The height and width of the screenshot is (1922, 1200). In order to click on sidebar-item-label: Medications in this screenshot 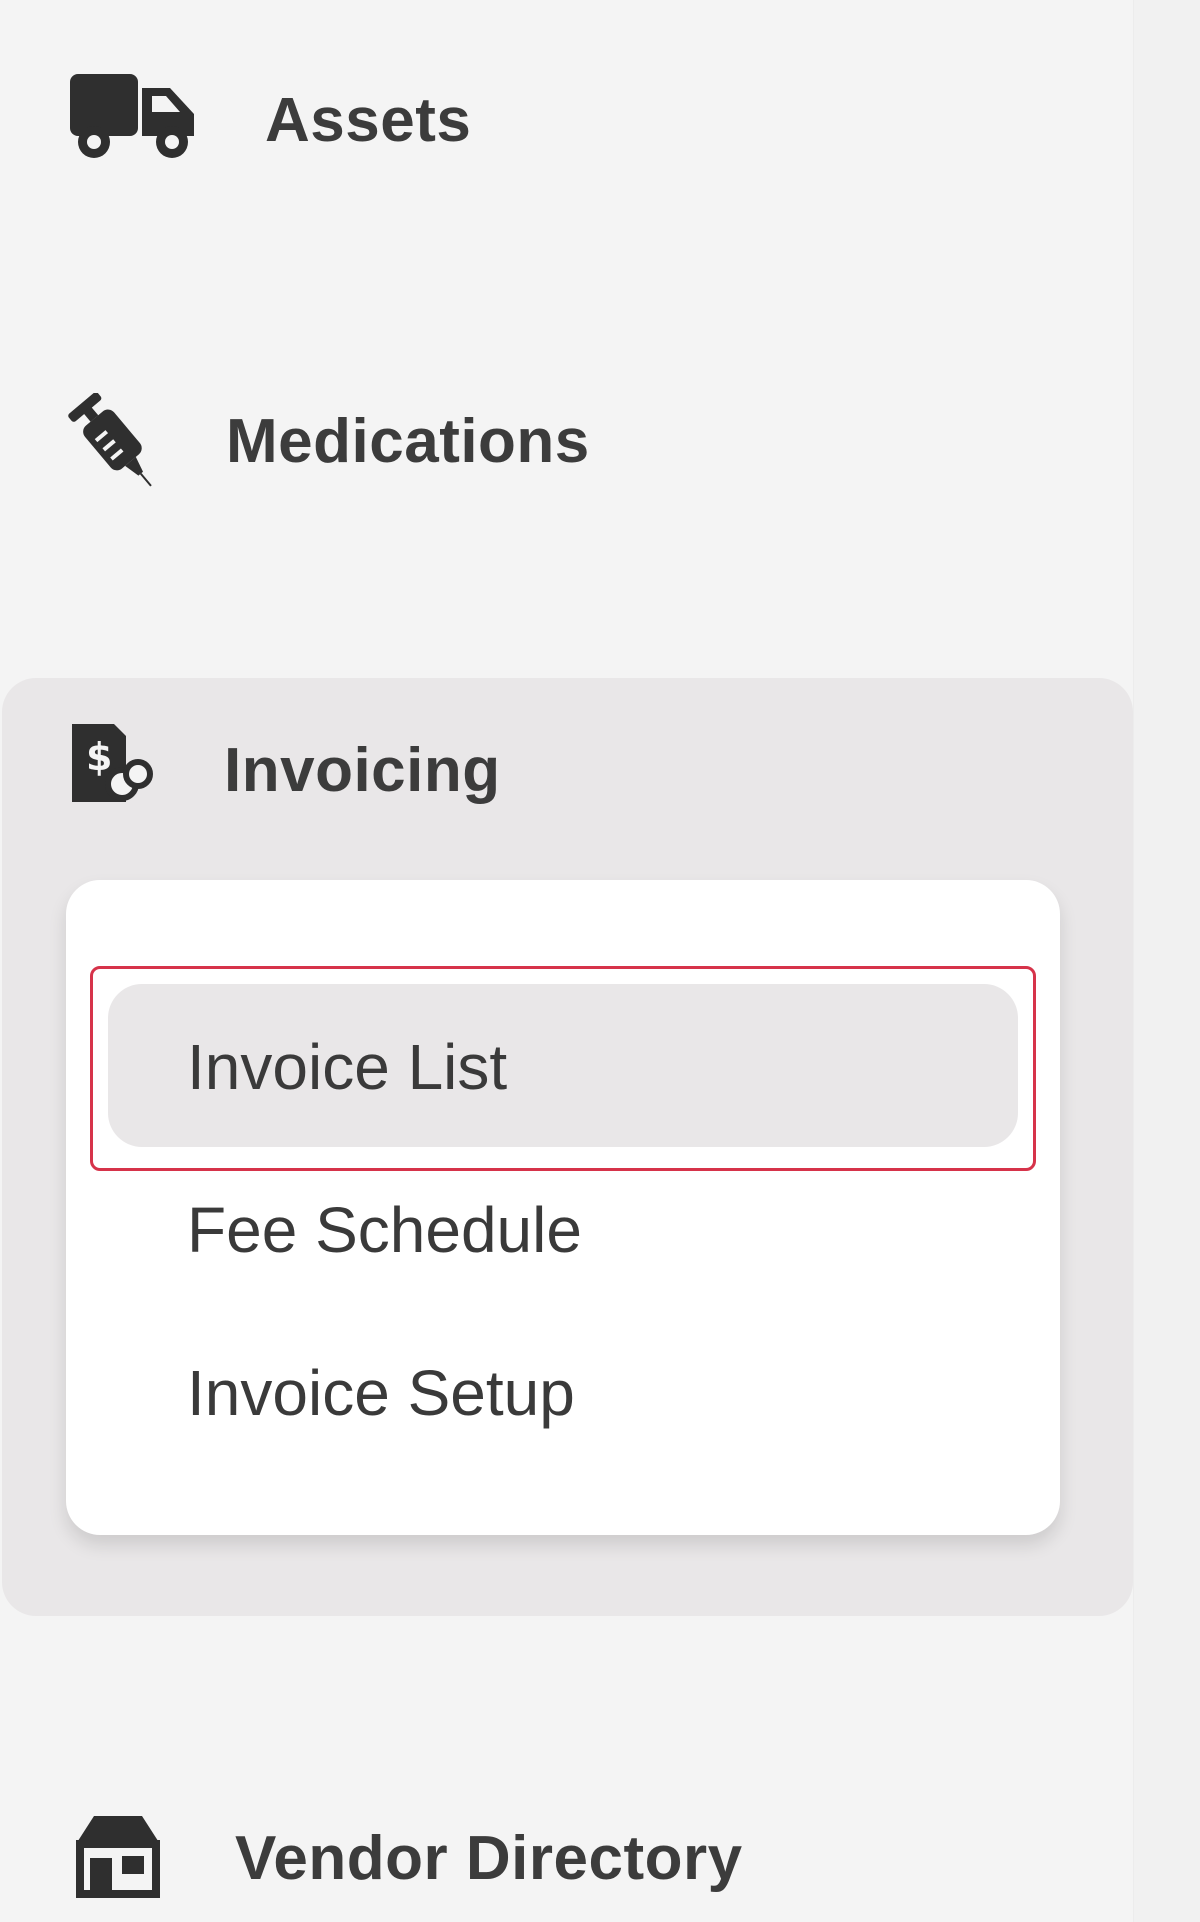, I will do `click(408, 441)`.